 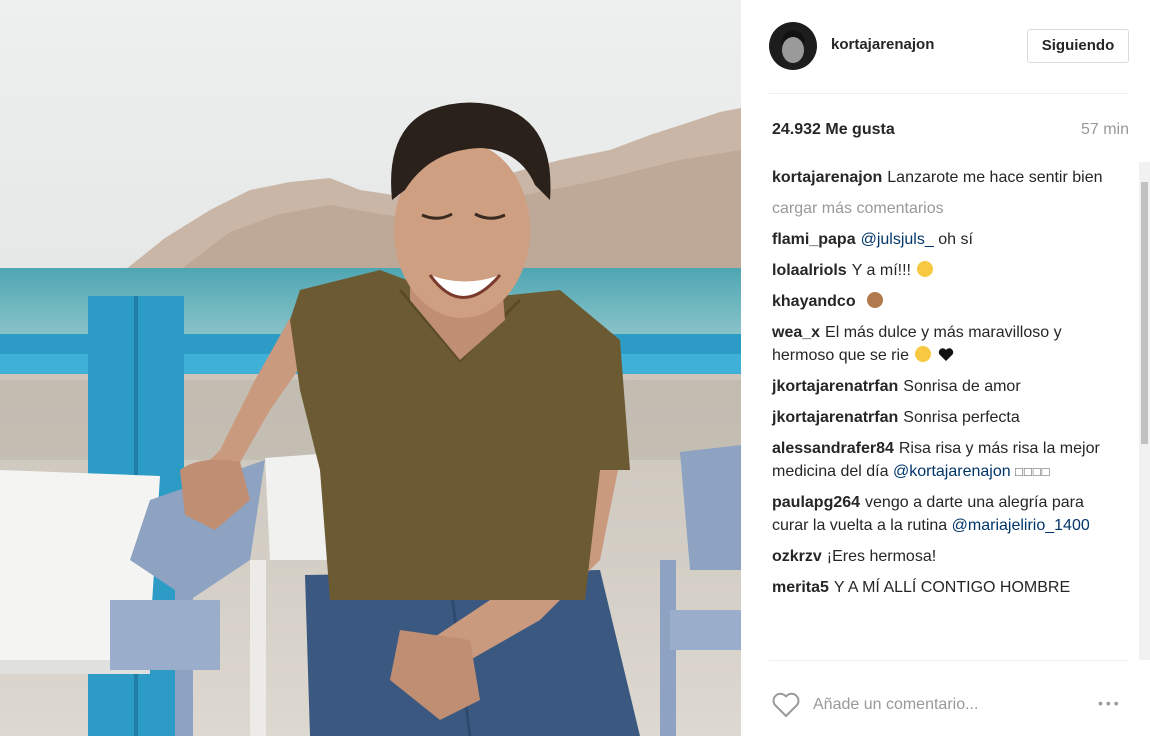 I want to click on comment-username: khayandco, so click(x=814, y=301).